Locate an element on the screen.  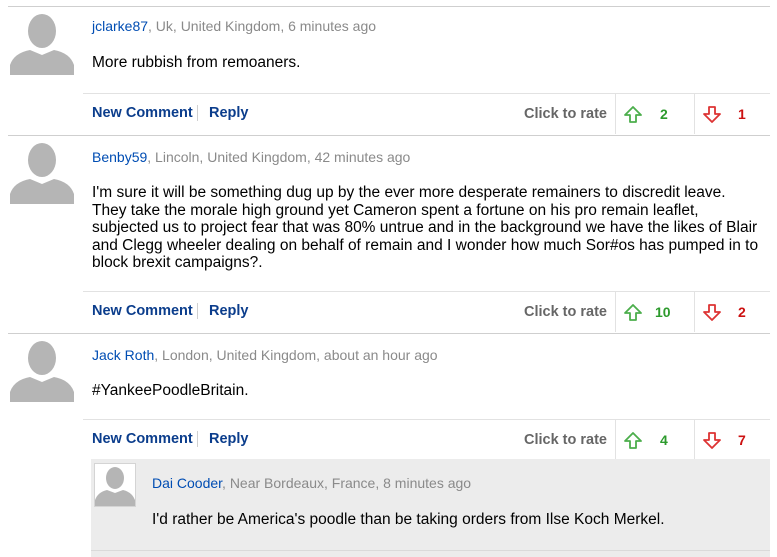
downvote-count: 7 is located at coordinates (742, 440).